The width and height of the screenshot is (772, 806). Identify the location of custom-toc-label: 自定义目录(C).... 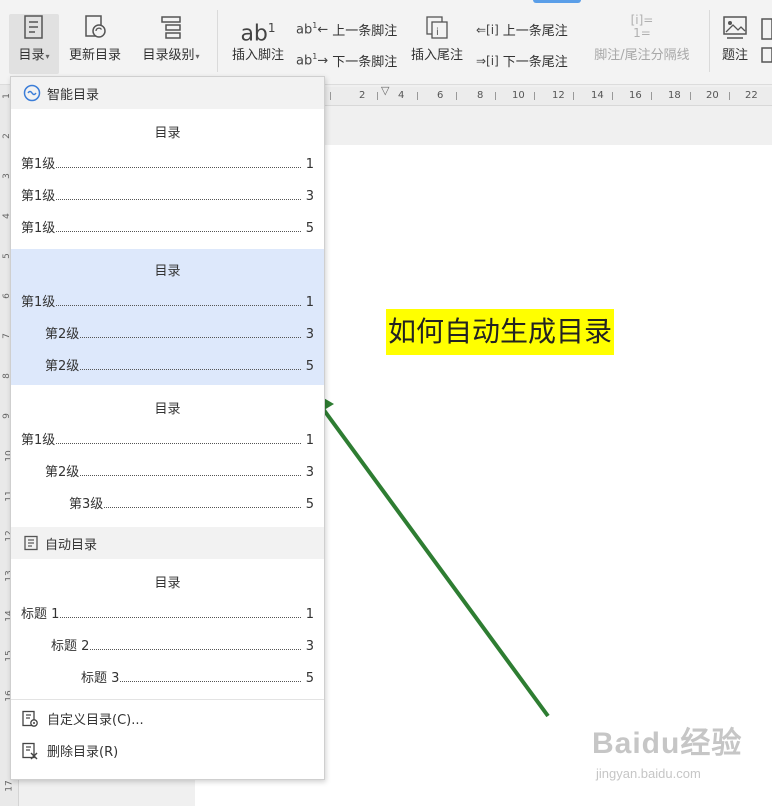
(95, 720).